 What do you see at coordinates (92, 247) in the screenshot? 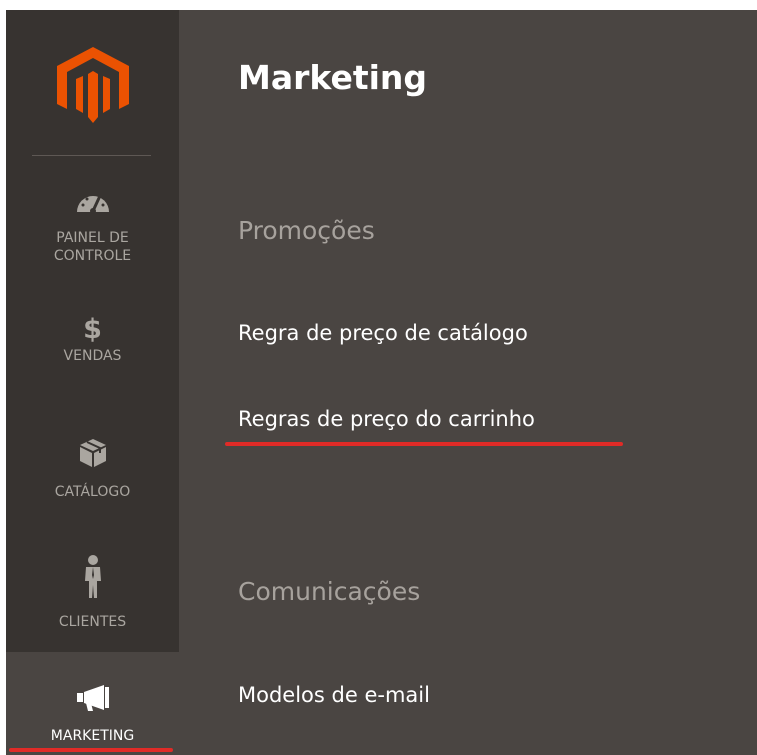
I see `nav-label-dashboard: PAINEL DE CONTROLE` at bounding box center [92, 247].